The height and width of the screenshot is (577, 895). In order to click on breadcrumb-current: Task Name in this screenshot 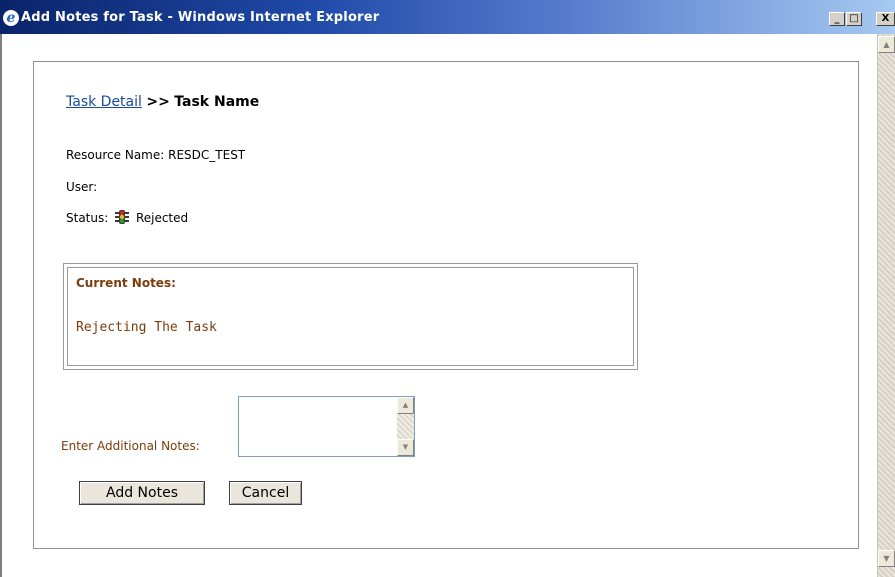, I will do `click(217, 102)`.